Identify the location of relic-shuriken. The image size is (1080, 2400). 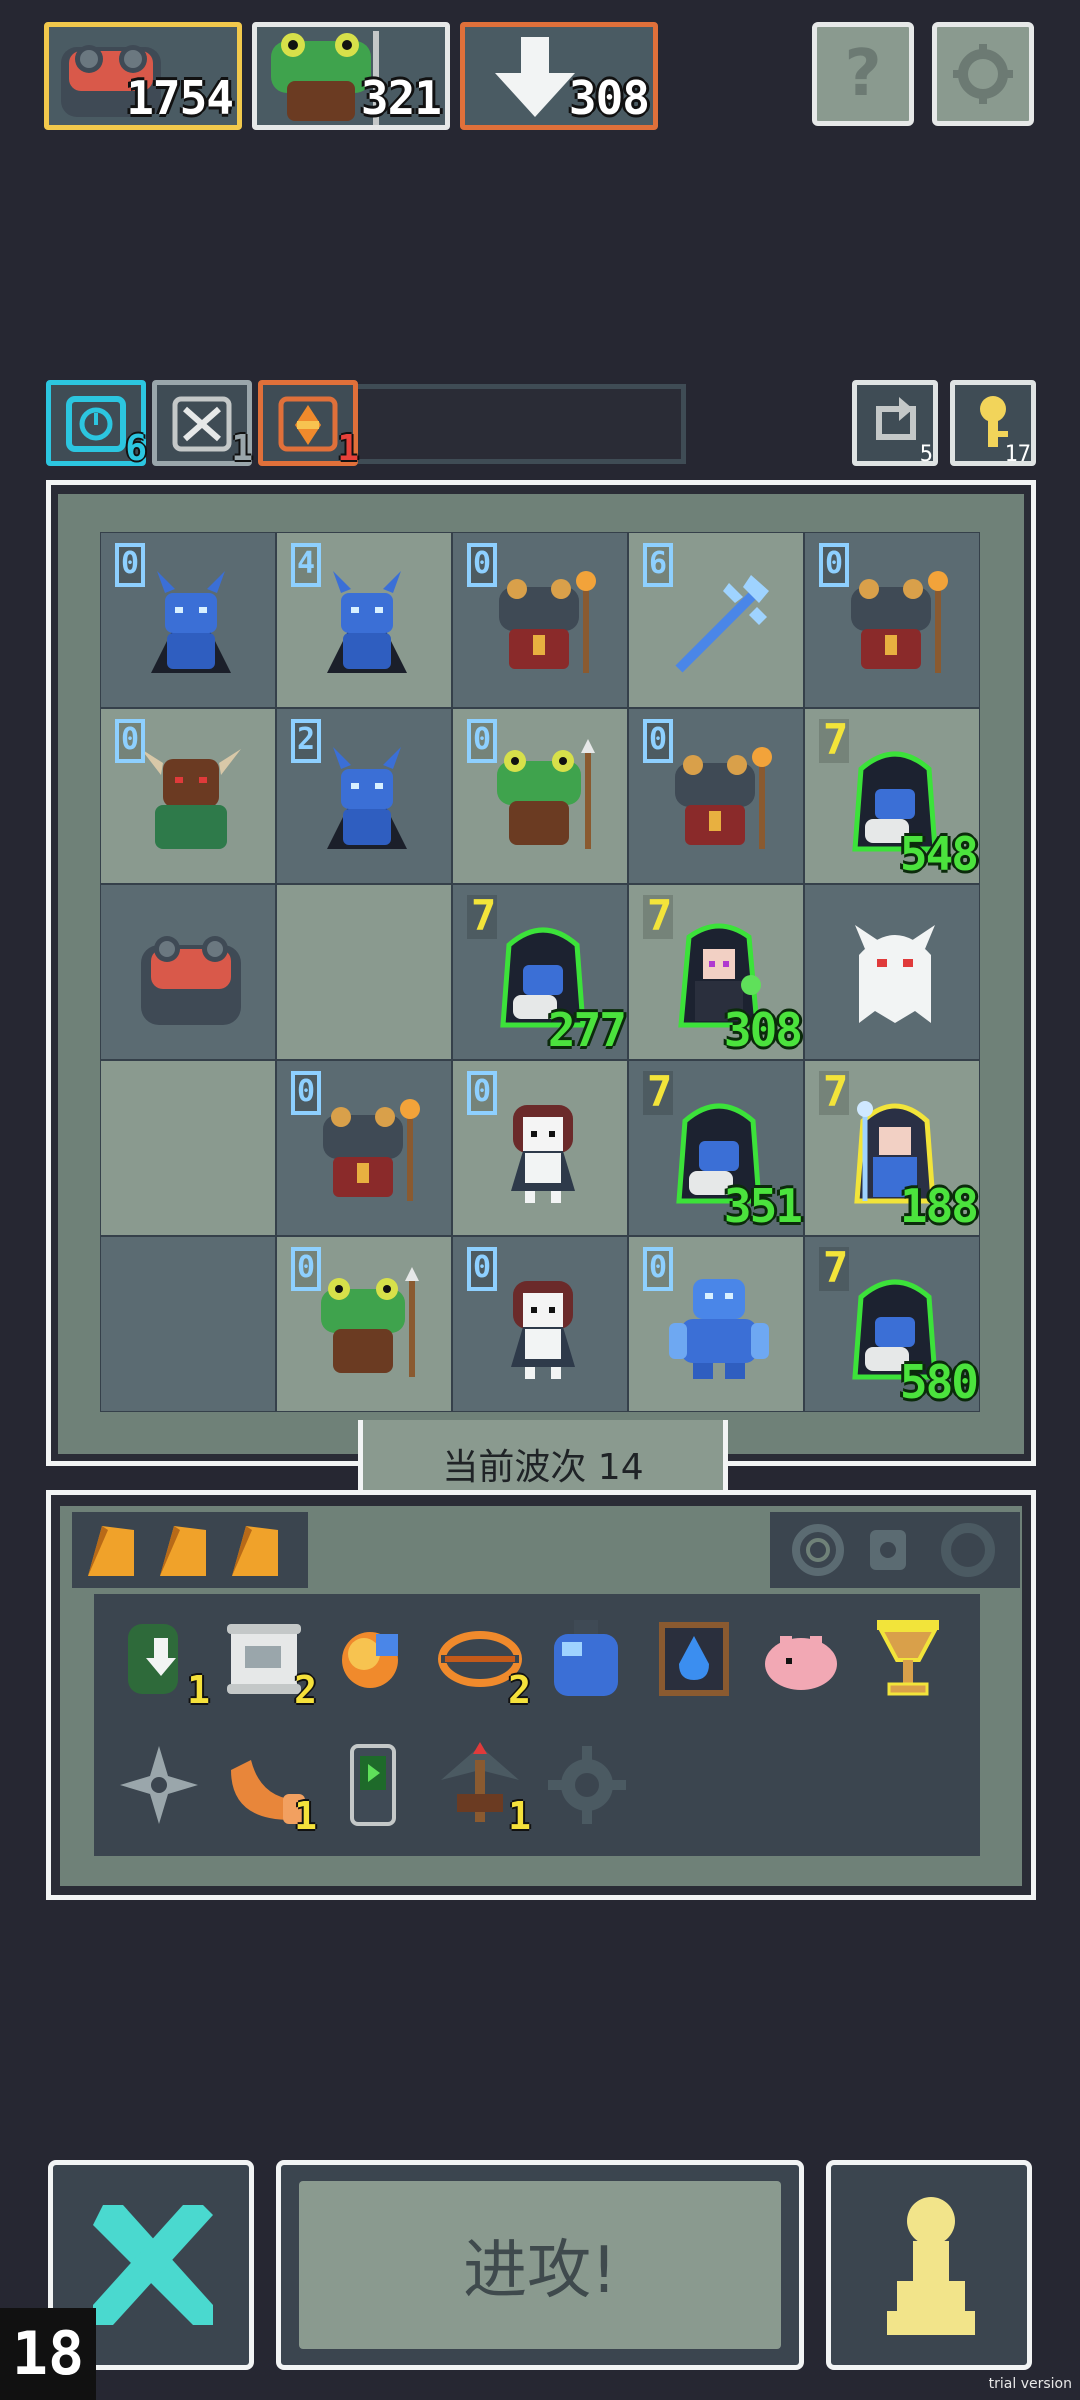
(159, 1785).